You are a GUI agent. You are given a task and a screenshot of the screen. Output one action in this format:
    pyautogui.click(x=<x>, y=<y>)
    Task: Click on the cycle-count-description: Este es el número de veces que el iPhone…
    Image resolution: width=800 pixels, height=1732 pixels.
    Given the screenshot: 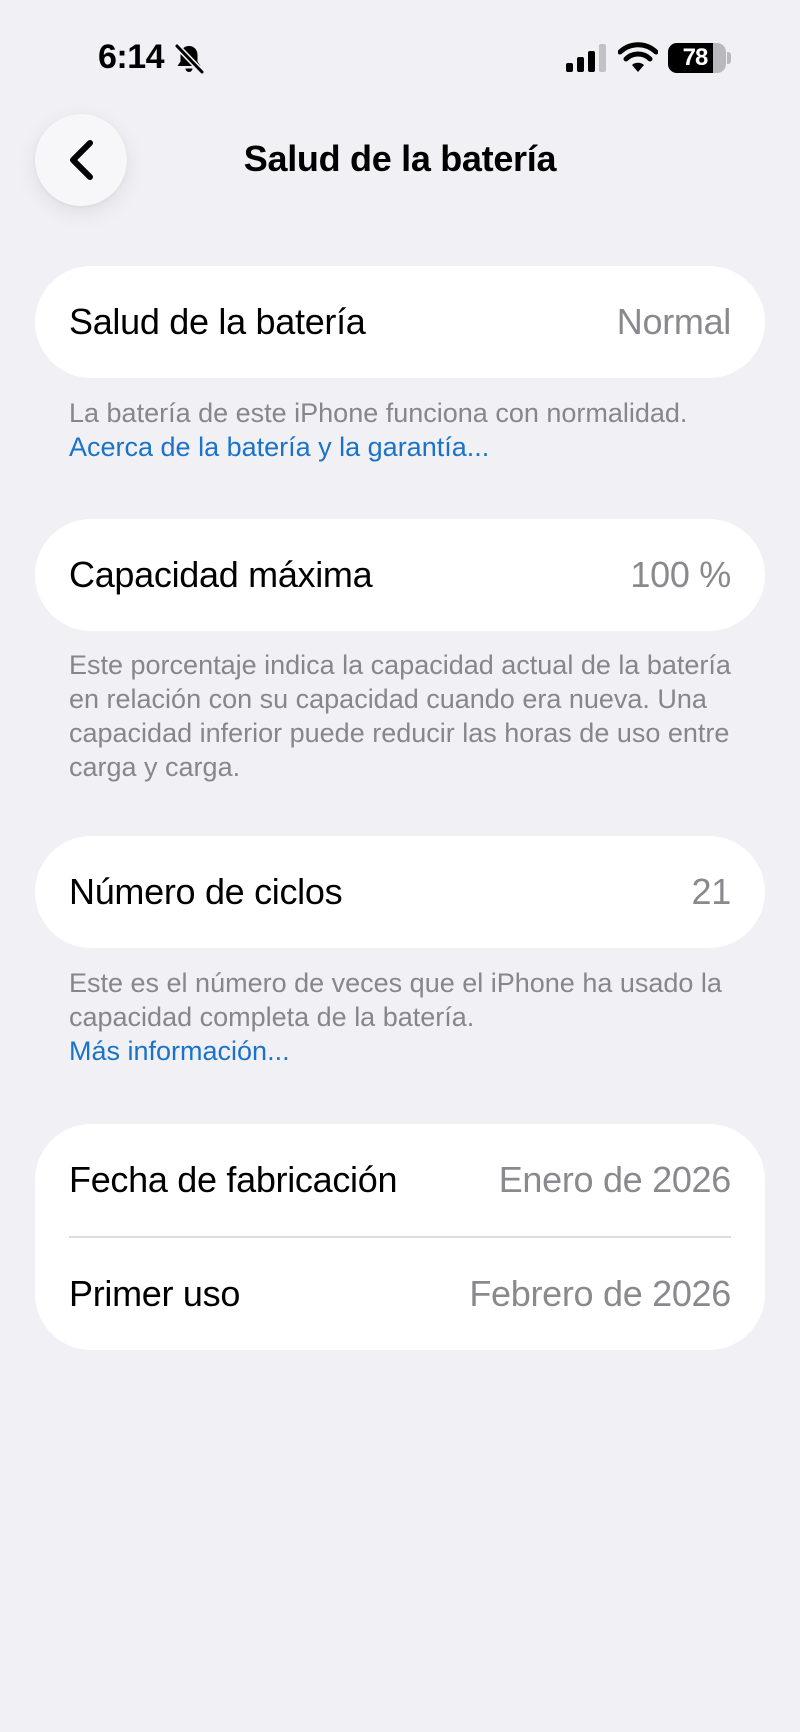 What is the action you would take?
    pyautogui.click(x=395, y=1000)
    